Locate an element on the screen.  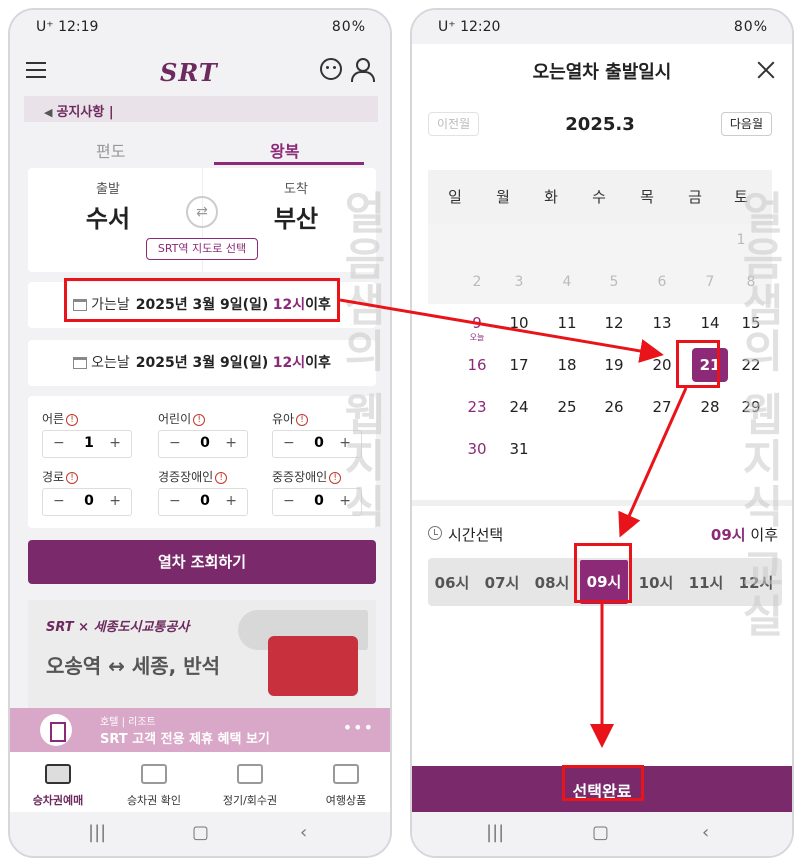
menu-icon is located at coordinates (36, 70).